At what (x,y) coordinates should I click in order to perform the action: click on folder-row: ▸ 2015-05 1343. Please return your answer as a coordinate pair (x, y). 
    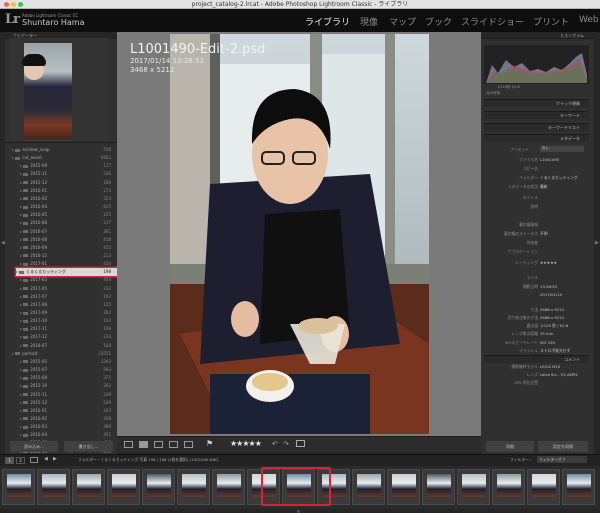
    Looking at the image, I should click on (68, 362).